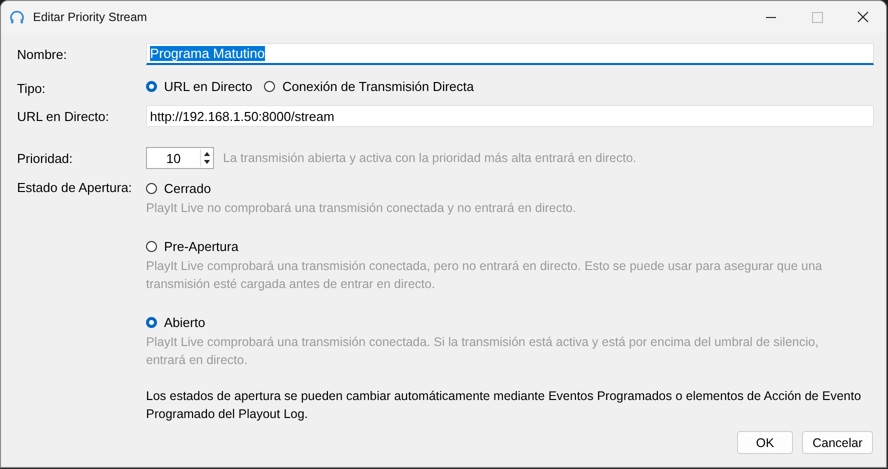 The width and height of the screenshot is (888, 469). Describe the element at coordinates (378, 86) in the screenshot. I see `radio-label: Conexión de Transmisión Directa` at that location.